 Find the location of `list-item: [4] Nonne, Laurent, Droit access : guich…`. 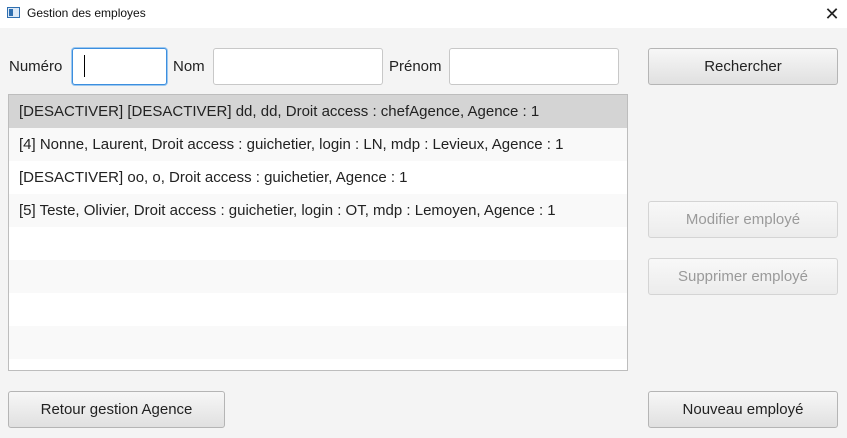

list-item: [4] Nonne, Laurent, Droit access : guich… is located at coordinates (318, 144).